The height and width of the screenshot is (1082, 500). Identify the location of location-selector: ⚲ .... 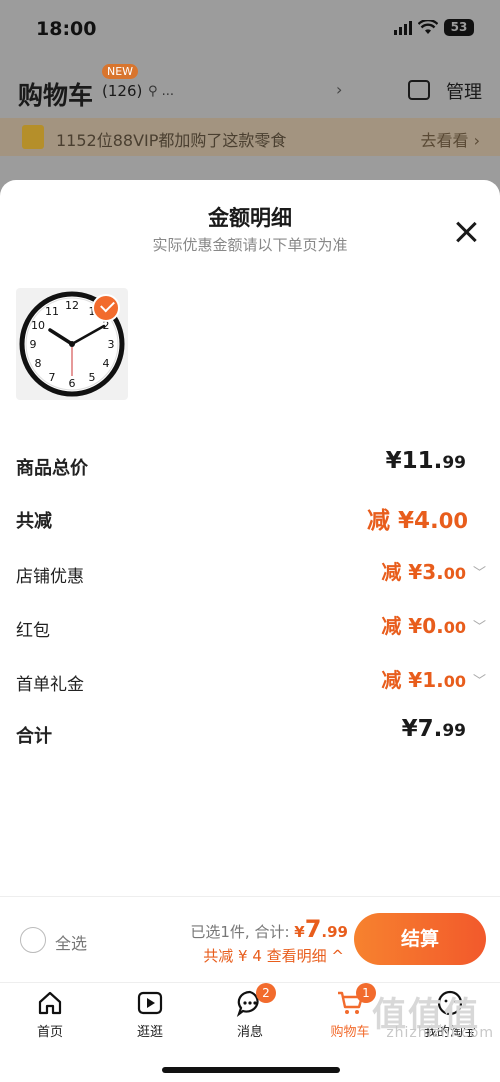
(161, 91).